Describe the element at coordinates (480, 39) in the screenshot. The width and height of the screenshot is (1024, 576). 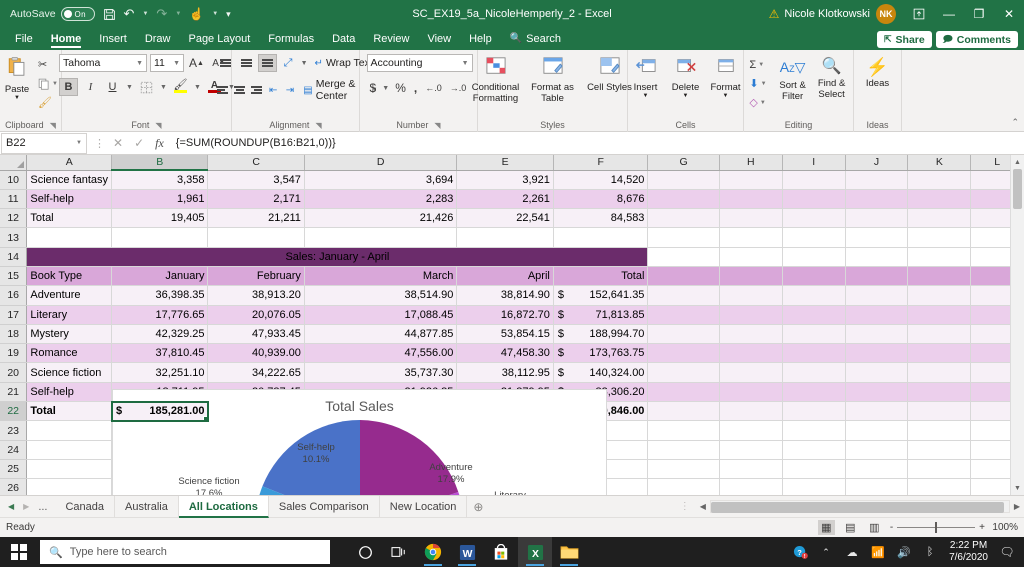
I see `ribbon-tab-help: Help` at that location.